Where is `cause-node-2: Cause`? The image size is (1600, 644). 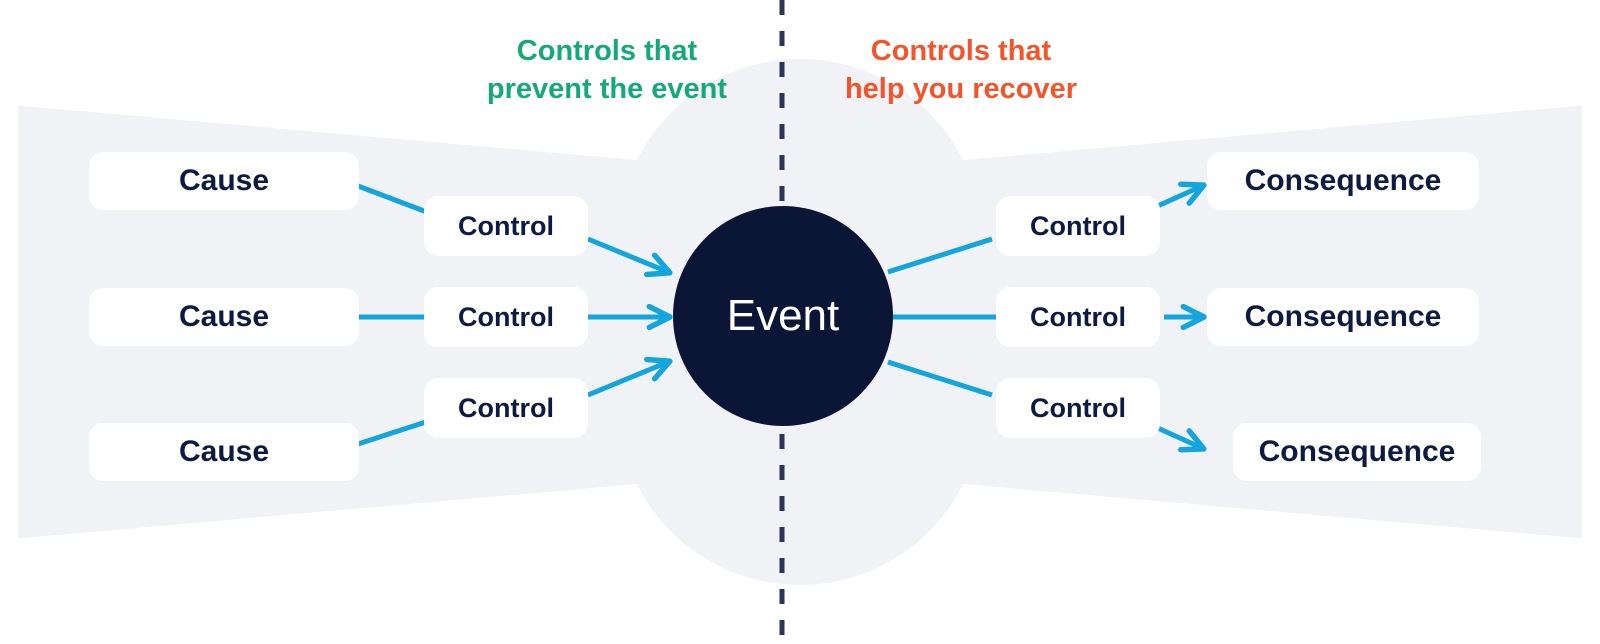
cause-node-2: Cause is located at coordinates (224, 317).